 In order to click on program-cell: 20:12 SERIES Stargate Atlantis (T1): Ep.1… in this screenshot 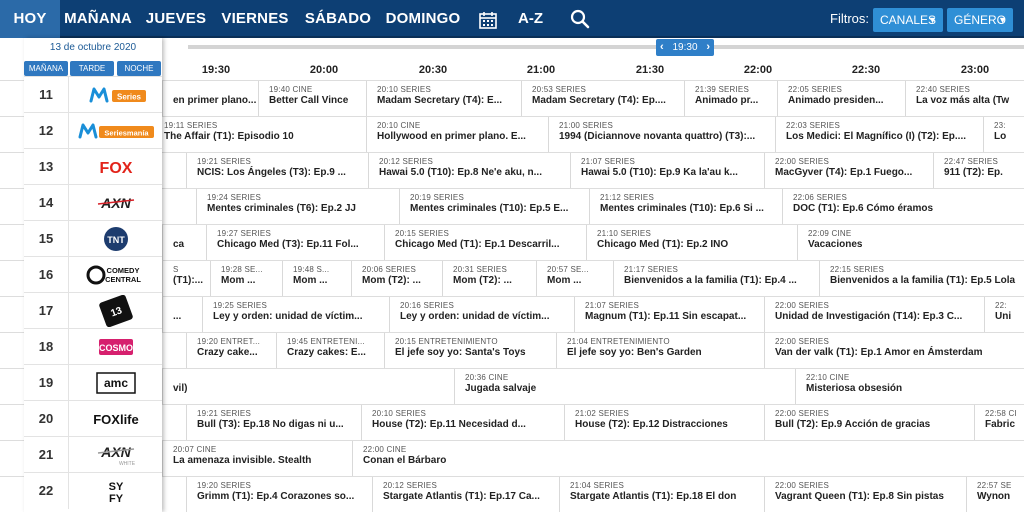, I will do `click(465, 494)`.